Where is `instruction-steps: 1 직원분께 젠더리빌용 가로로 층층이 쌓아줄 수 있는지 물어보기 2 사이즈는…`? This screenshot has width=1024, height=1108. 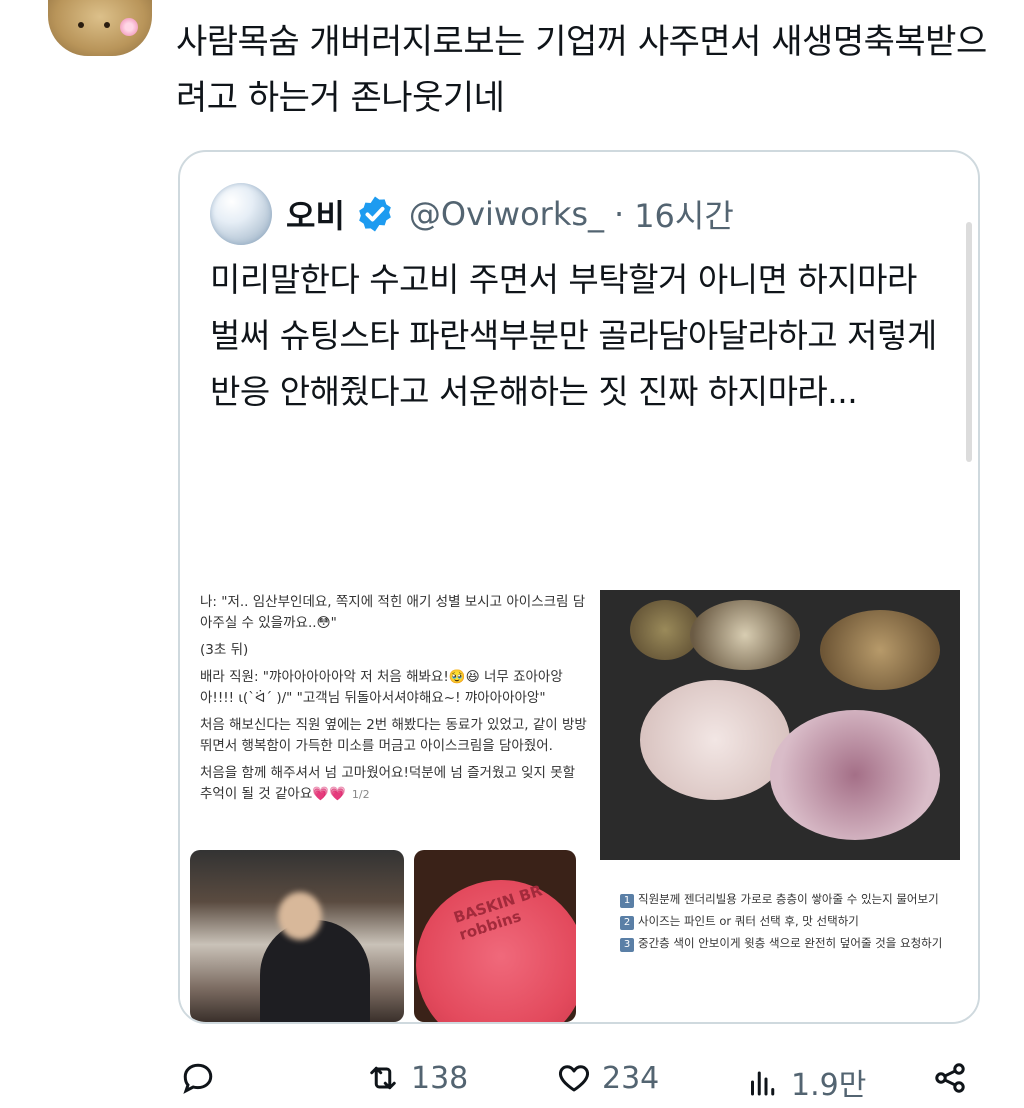 instruction-steps: 1 직원분께 젠더리빌용 가로로 층층이 쌓아줄 수 있는지 물어보기 2 사이즈는… is located at coordinates (795, 921).